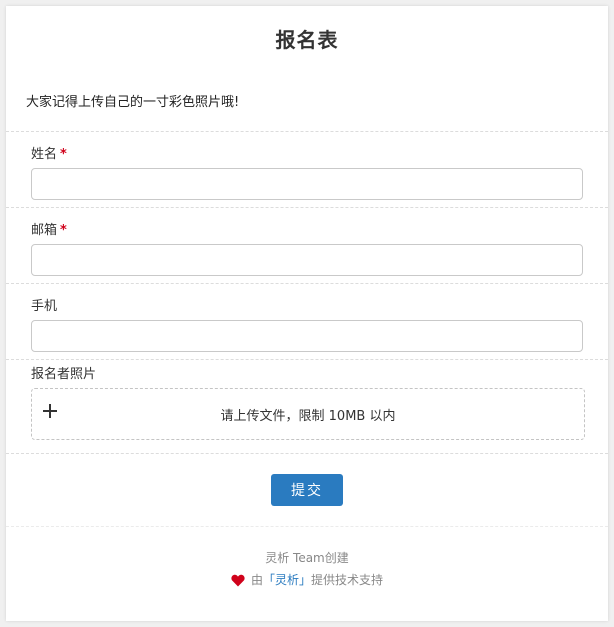 This screenshot has height=627, width=614. Describe the element at coordinates (307, 336) in the screenshot. I see `phone-input` at that location.